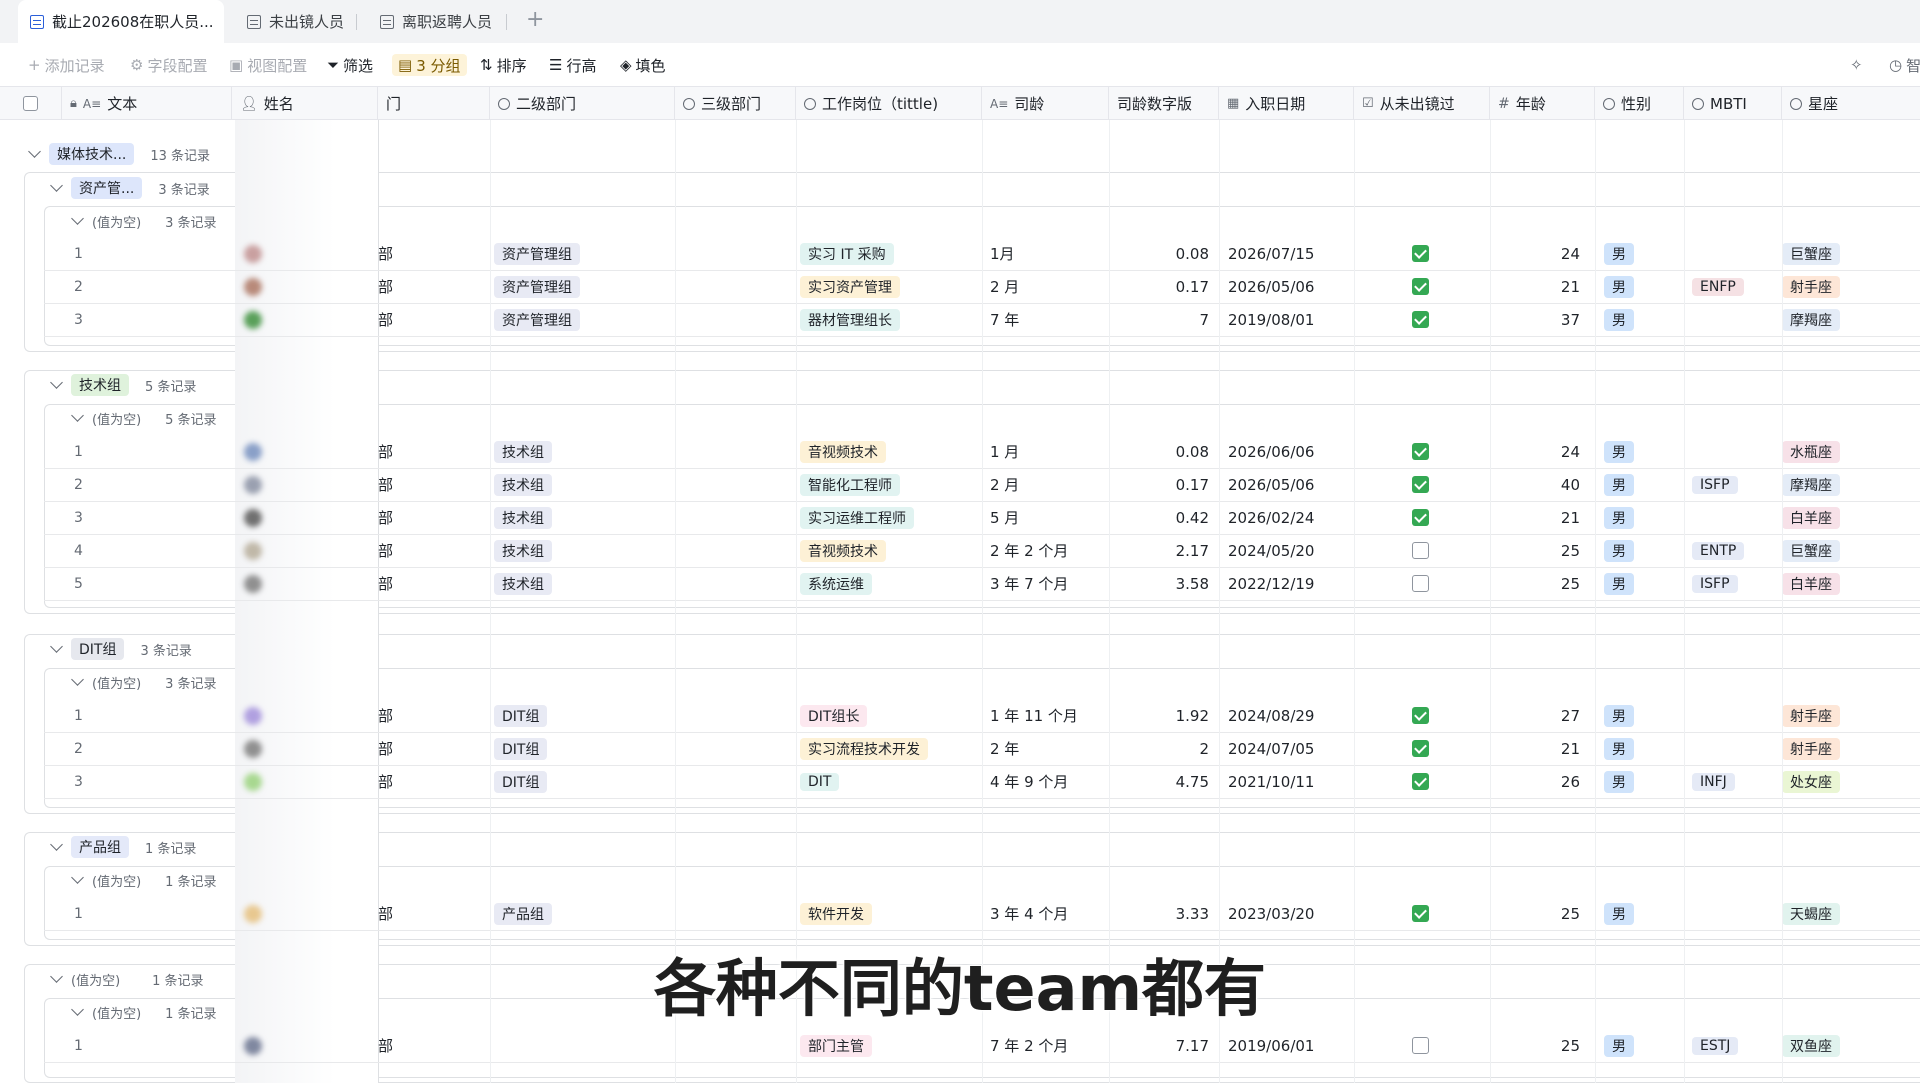 This screenshot has height=1083, width=1920. Describe the element at coordinates (1732, 583) in the screenshot. I see `cell-mbti: ISFP` at that location.